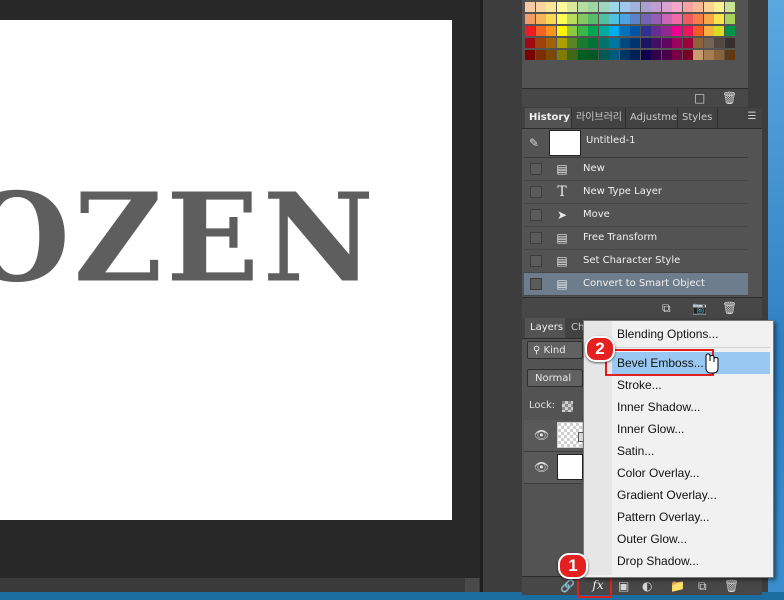 The height and width of the screenshot is (600, 784). I want to click on history-item: T New Type Layer, so click(636, 192).